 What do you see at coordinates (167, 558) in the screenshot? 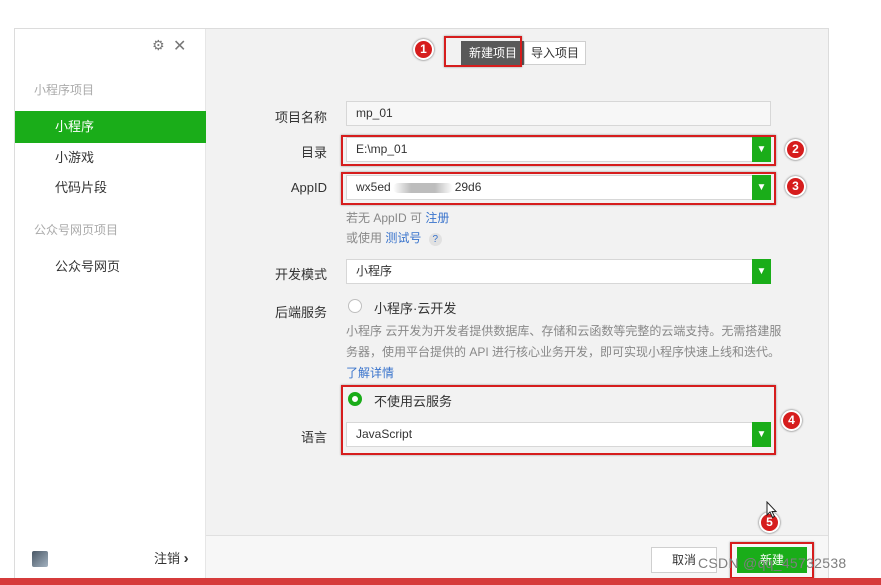
I see `logout-label: 注销` at bounding box center [167, 558].